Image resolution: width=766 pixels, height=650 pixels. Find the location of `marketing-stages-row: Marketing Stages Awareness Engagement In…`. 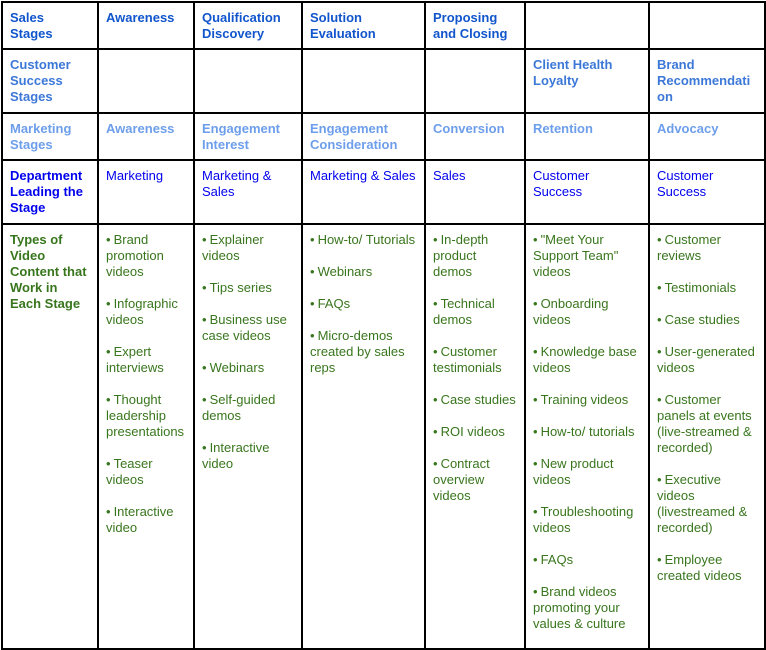

marketing-stages-row: Marketing Stages Awareness Engagement In… is located at coordinates (383, 136).